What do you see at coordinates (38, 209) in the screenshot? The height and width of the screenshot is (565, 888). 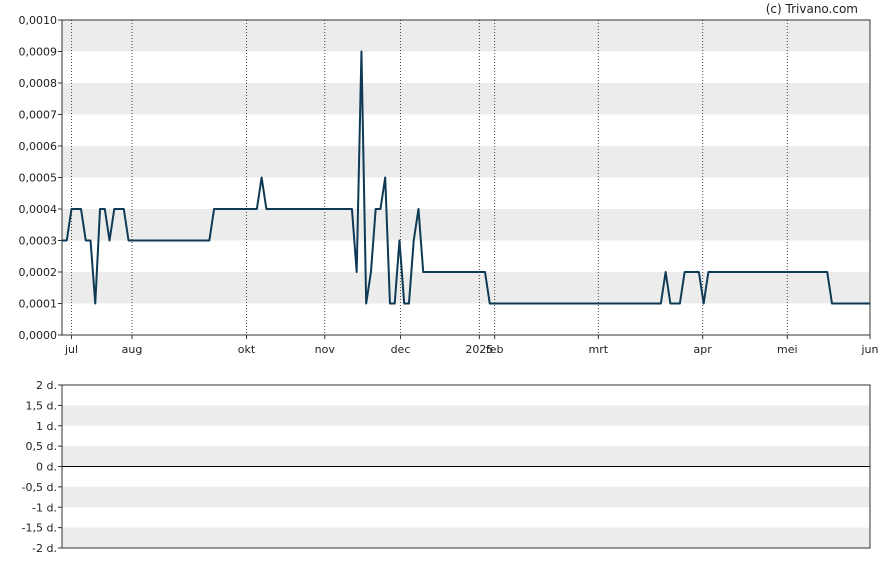 I see `y-tick-label: 0,0004` at bounding box center [38, 209].